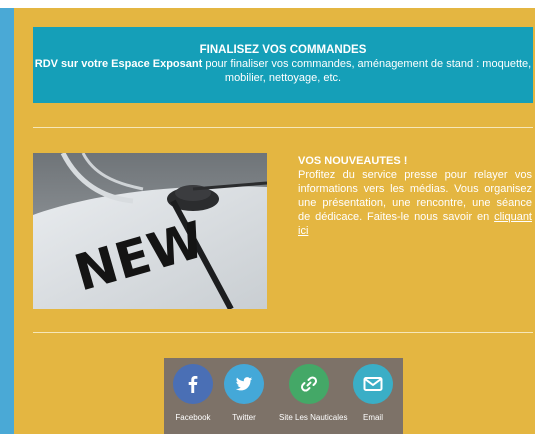 This screenshot has width=545, height=434. What do you see at coordinates (540, 217) in the screenshot?
I see `right-border` at bounding box center [540, 217].